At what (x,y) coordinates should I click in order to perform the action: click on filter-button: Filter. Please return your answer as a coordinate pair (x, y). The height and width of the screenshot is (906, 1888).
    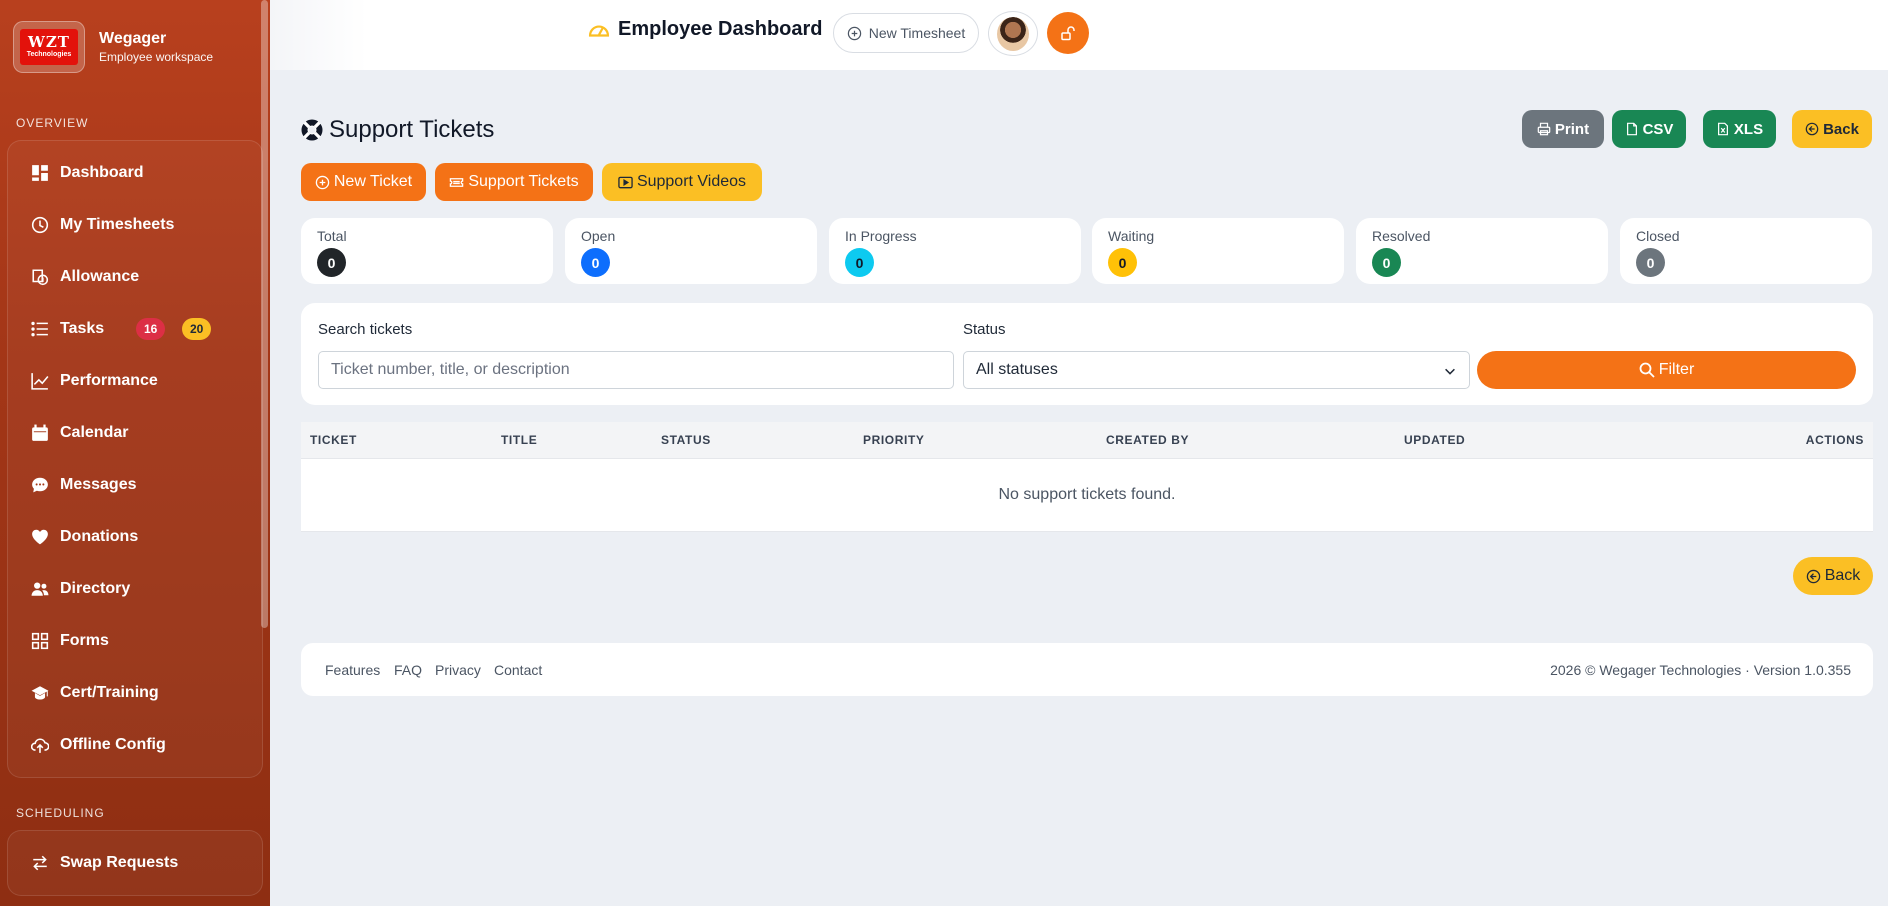
    Looking at the image, I should click on (1666, 370).